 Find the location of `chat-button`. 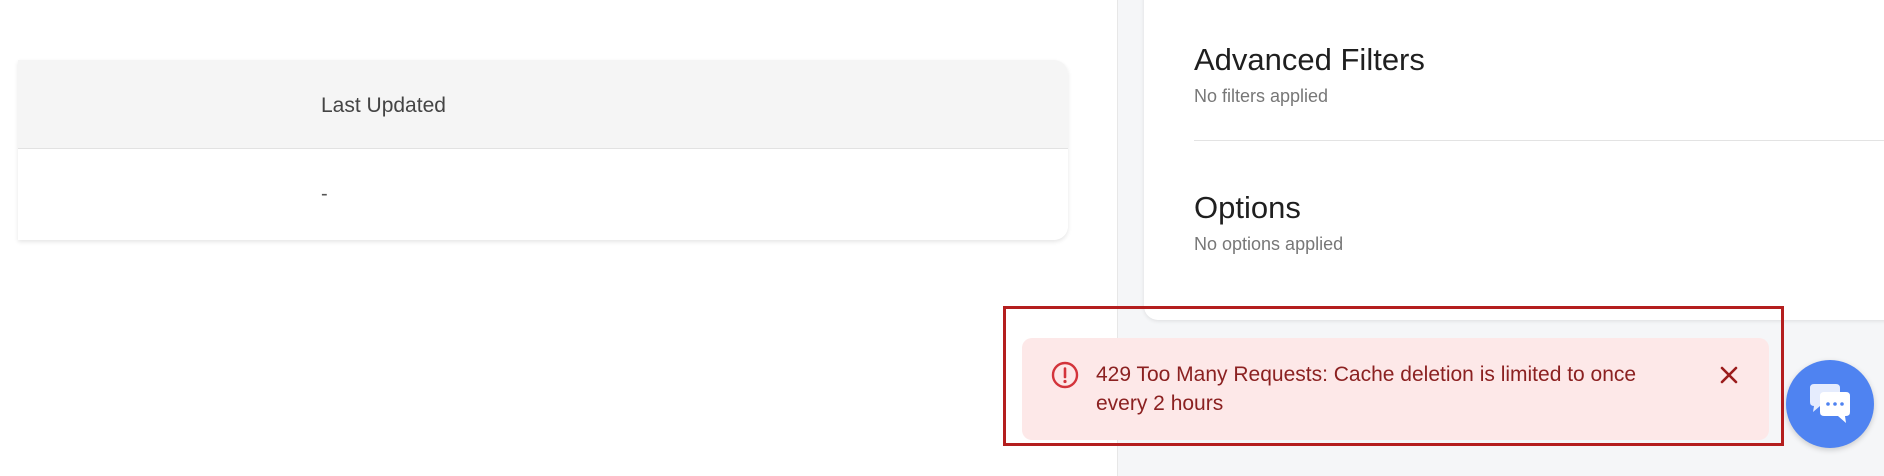

chat-button is located at coordinates (1830, 404).